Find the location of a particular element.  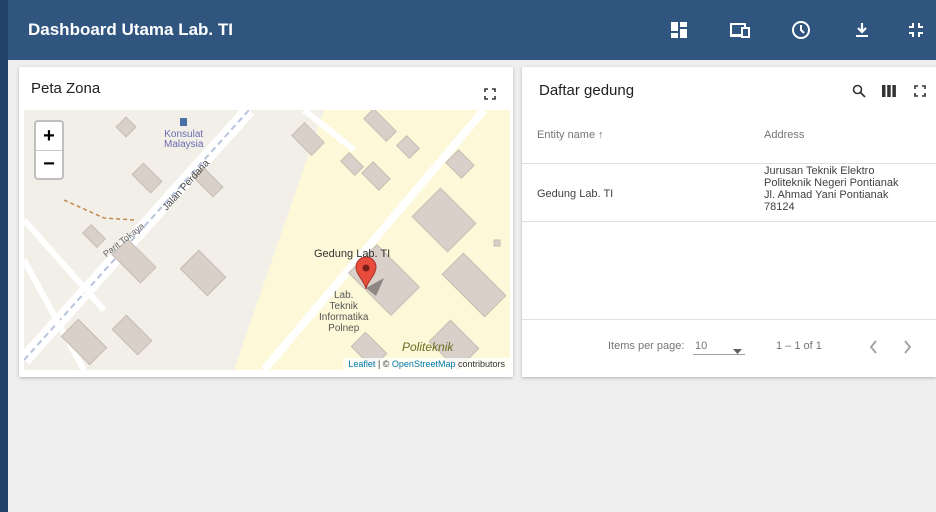

map-label-gedung: Gedung Lab. TI is located at coordinates (352, 254).